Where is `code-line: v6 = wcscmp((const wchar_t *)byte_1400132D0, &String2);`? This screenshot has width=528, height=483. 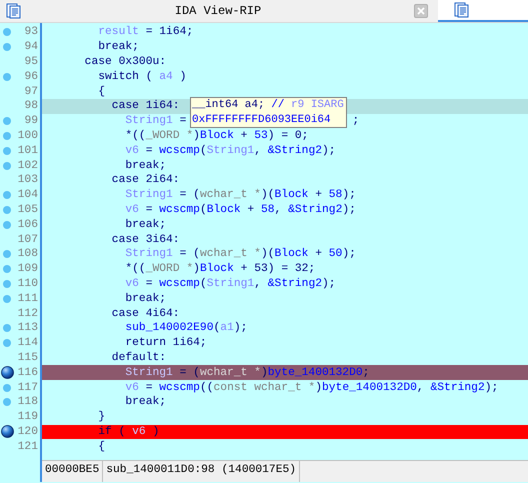 code-line: v6 = wcscmp((const wchar_t *)byte_1400132D0, &String2); is located at coordinates (311, 388).